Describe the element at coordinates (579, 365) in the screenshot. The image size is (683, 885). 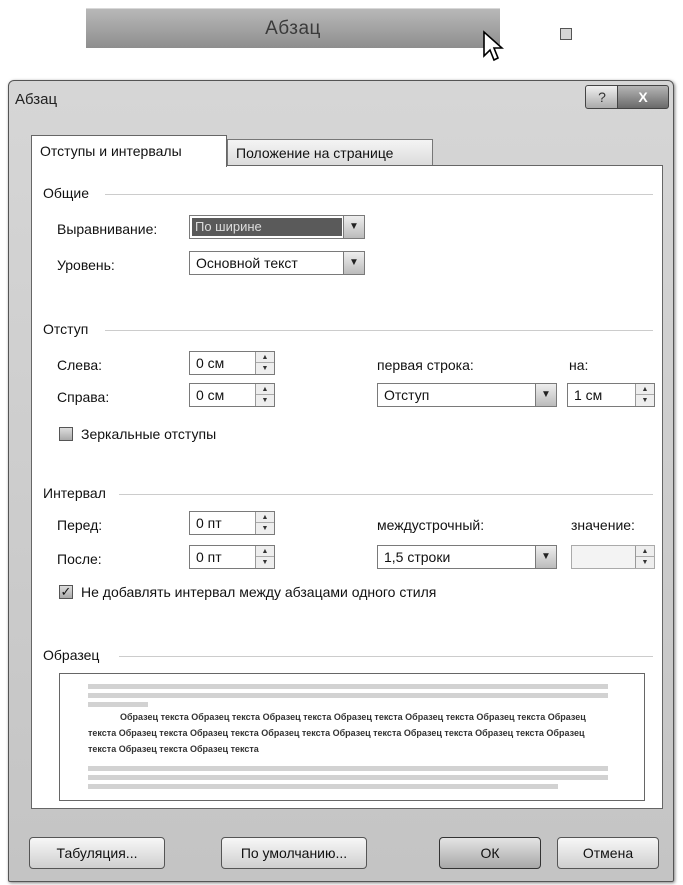
I see `indent-by-label: на:` at that location.